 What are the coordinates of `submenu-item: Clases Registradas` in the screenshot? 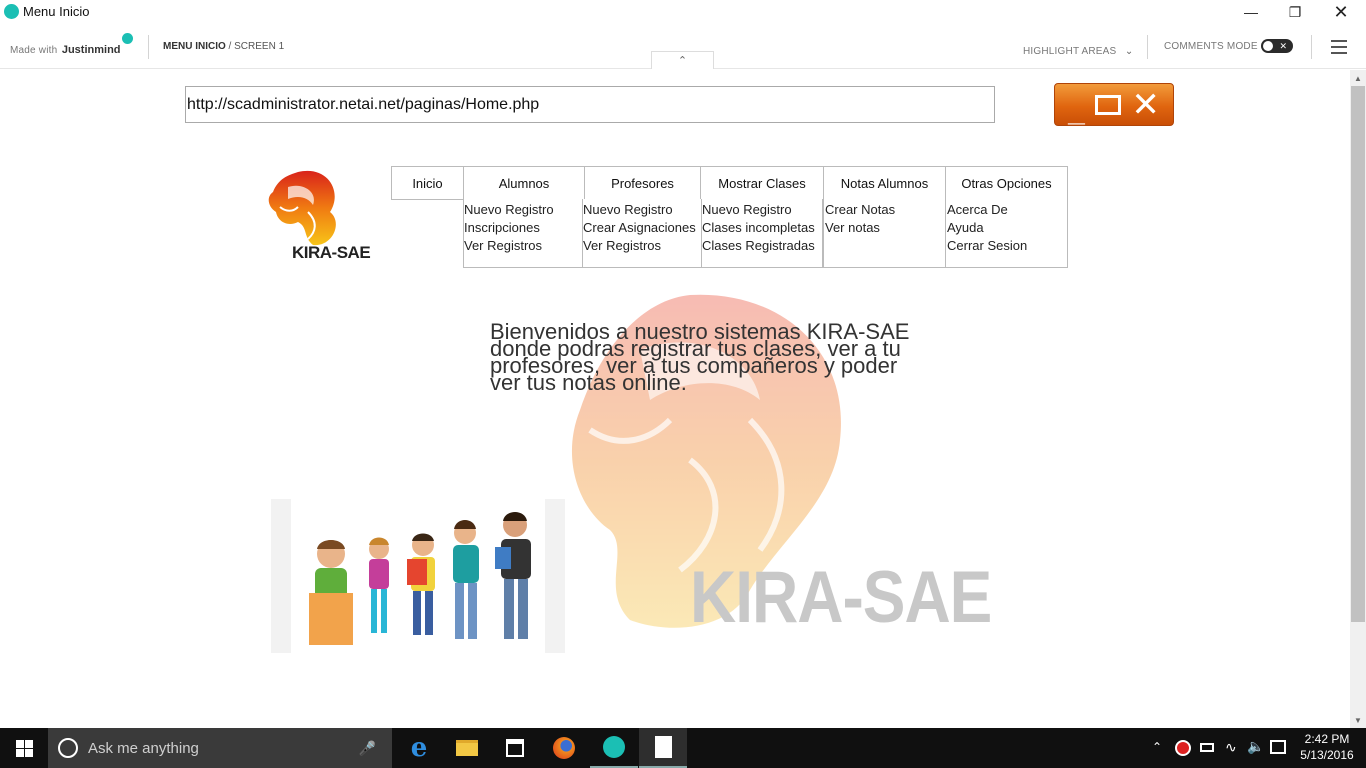 It's located at (762, 246).